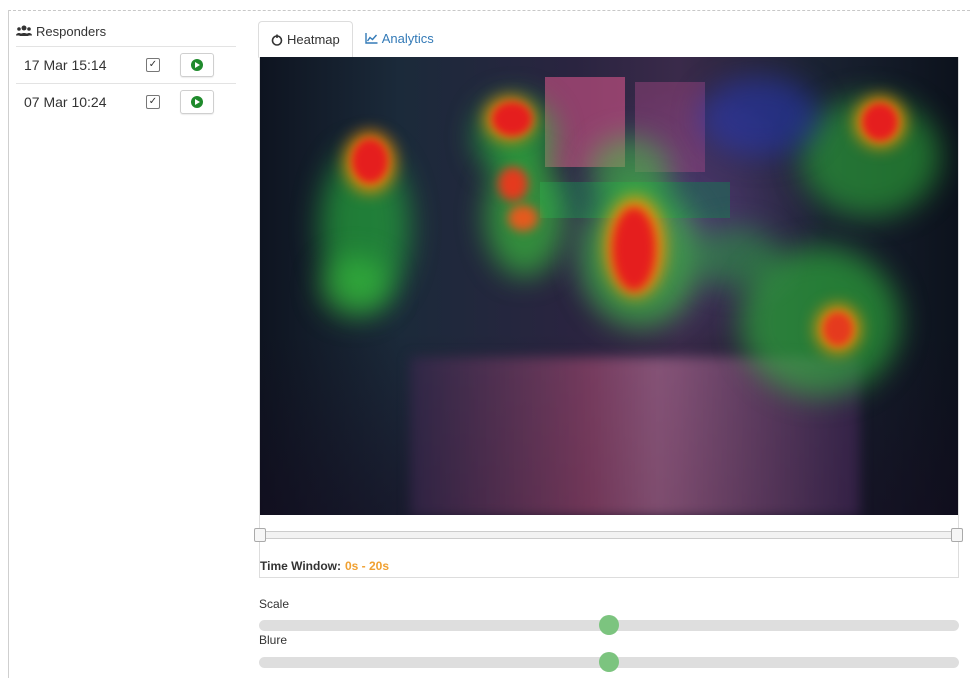 The width and height of the screenshot is (970, 678). What do you see at coordinates (65, 102) in the screenshot?
I see `responder-date: 07 Mar 10:24` at bounding box center [65, 102].